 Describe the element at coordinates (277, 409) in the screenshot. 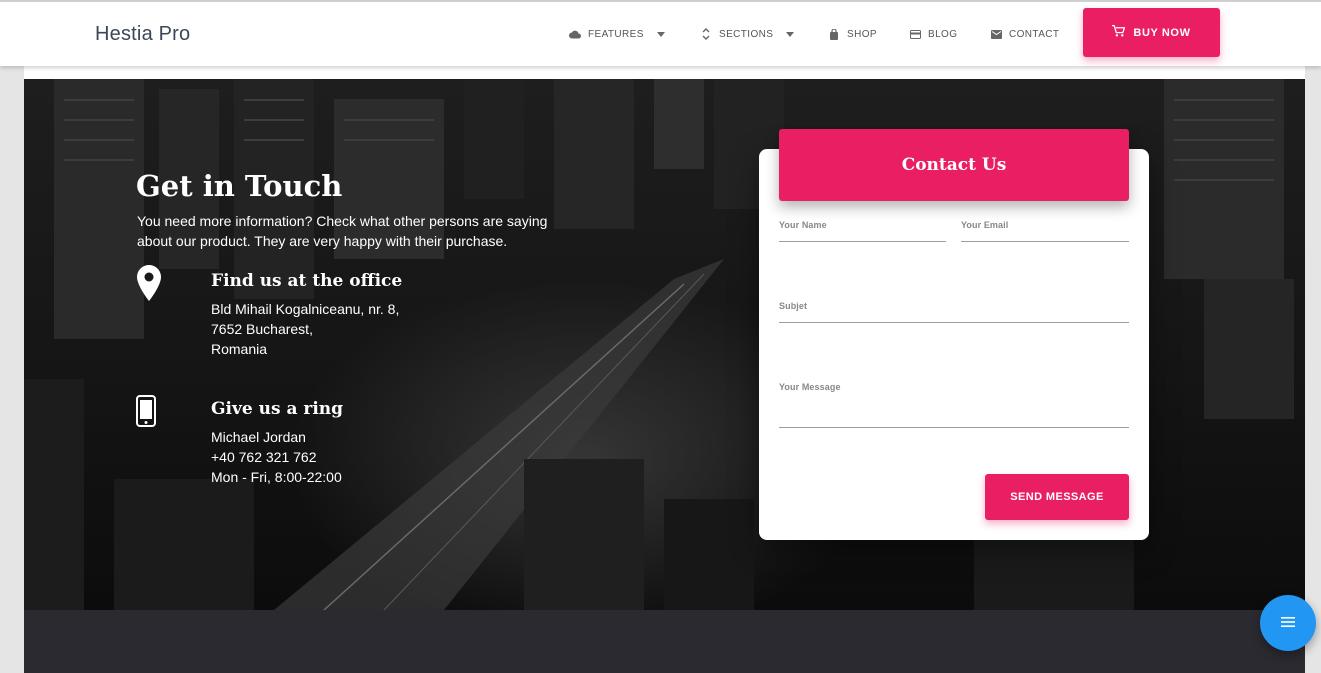

I see `phone-title: Give us a ring` at that location.